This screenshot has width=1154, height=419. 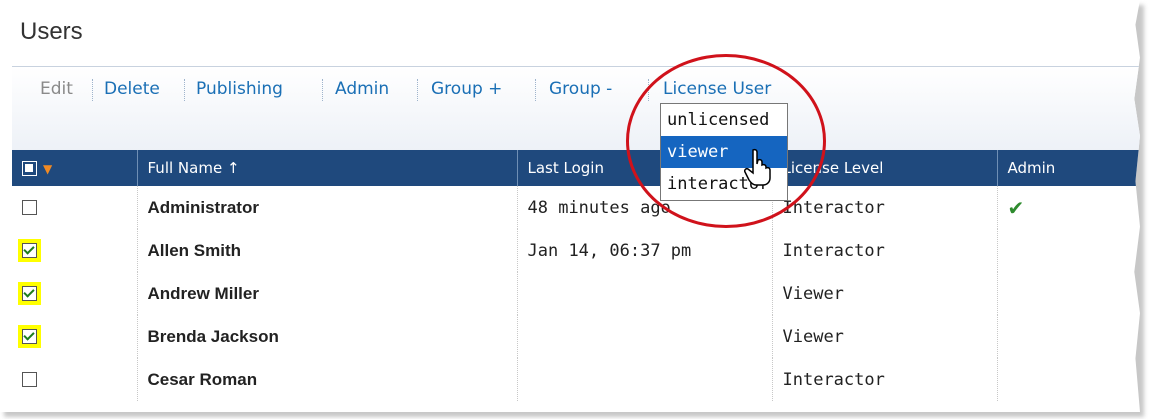 What do you see at coordinates (75, 168) in the screenshot?
I see `select-all-header: ▼` at bounding box center [75, 168].